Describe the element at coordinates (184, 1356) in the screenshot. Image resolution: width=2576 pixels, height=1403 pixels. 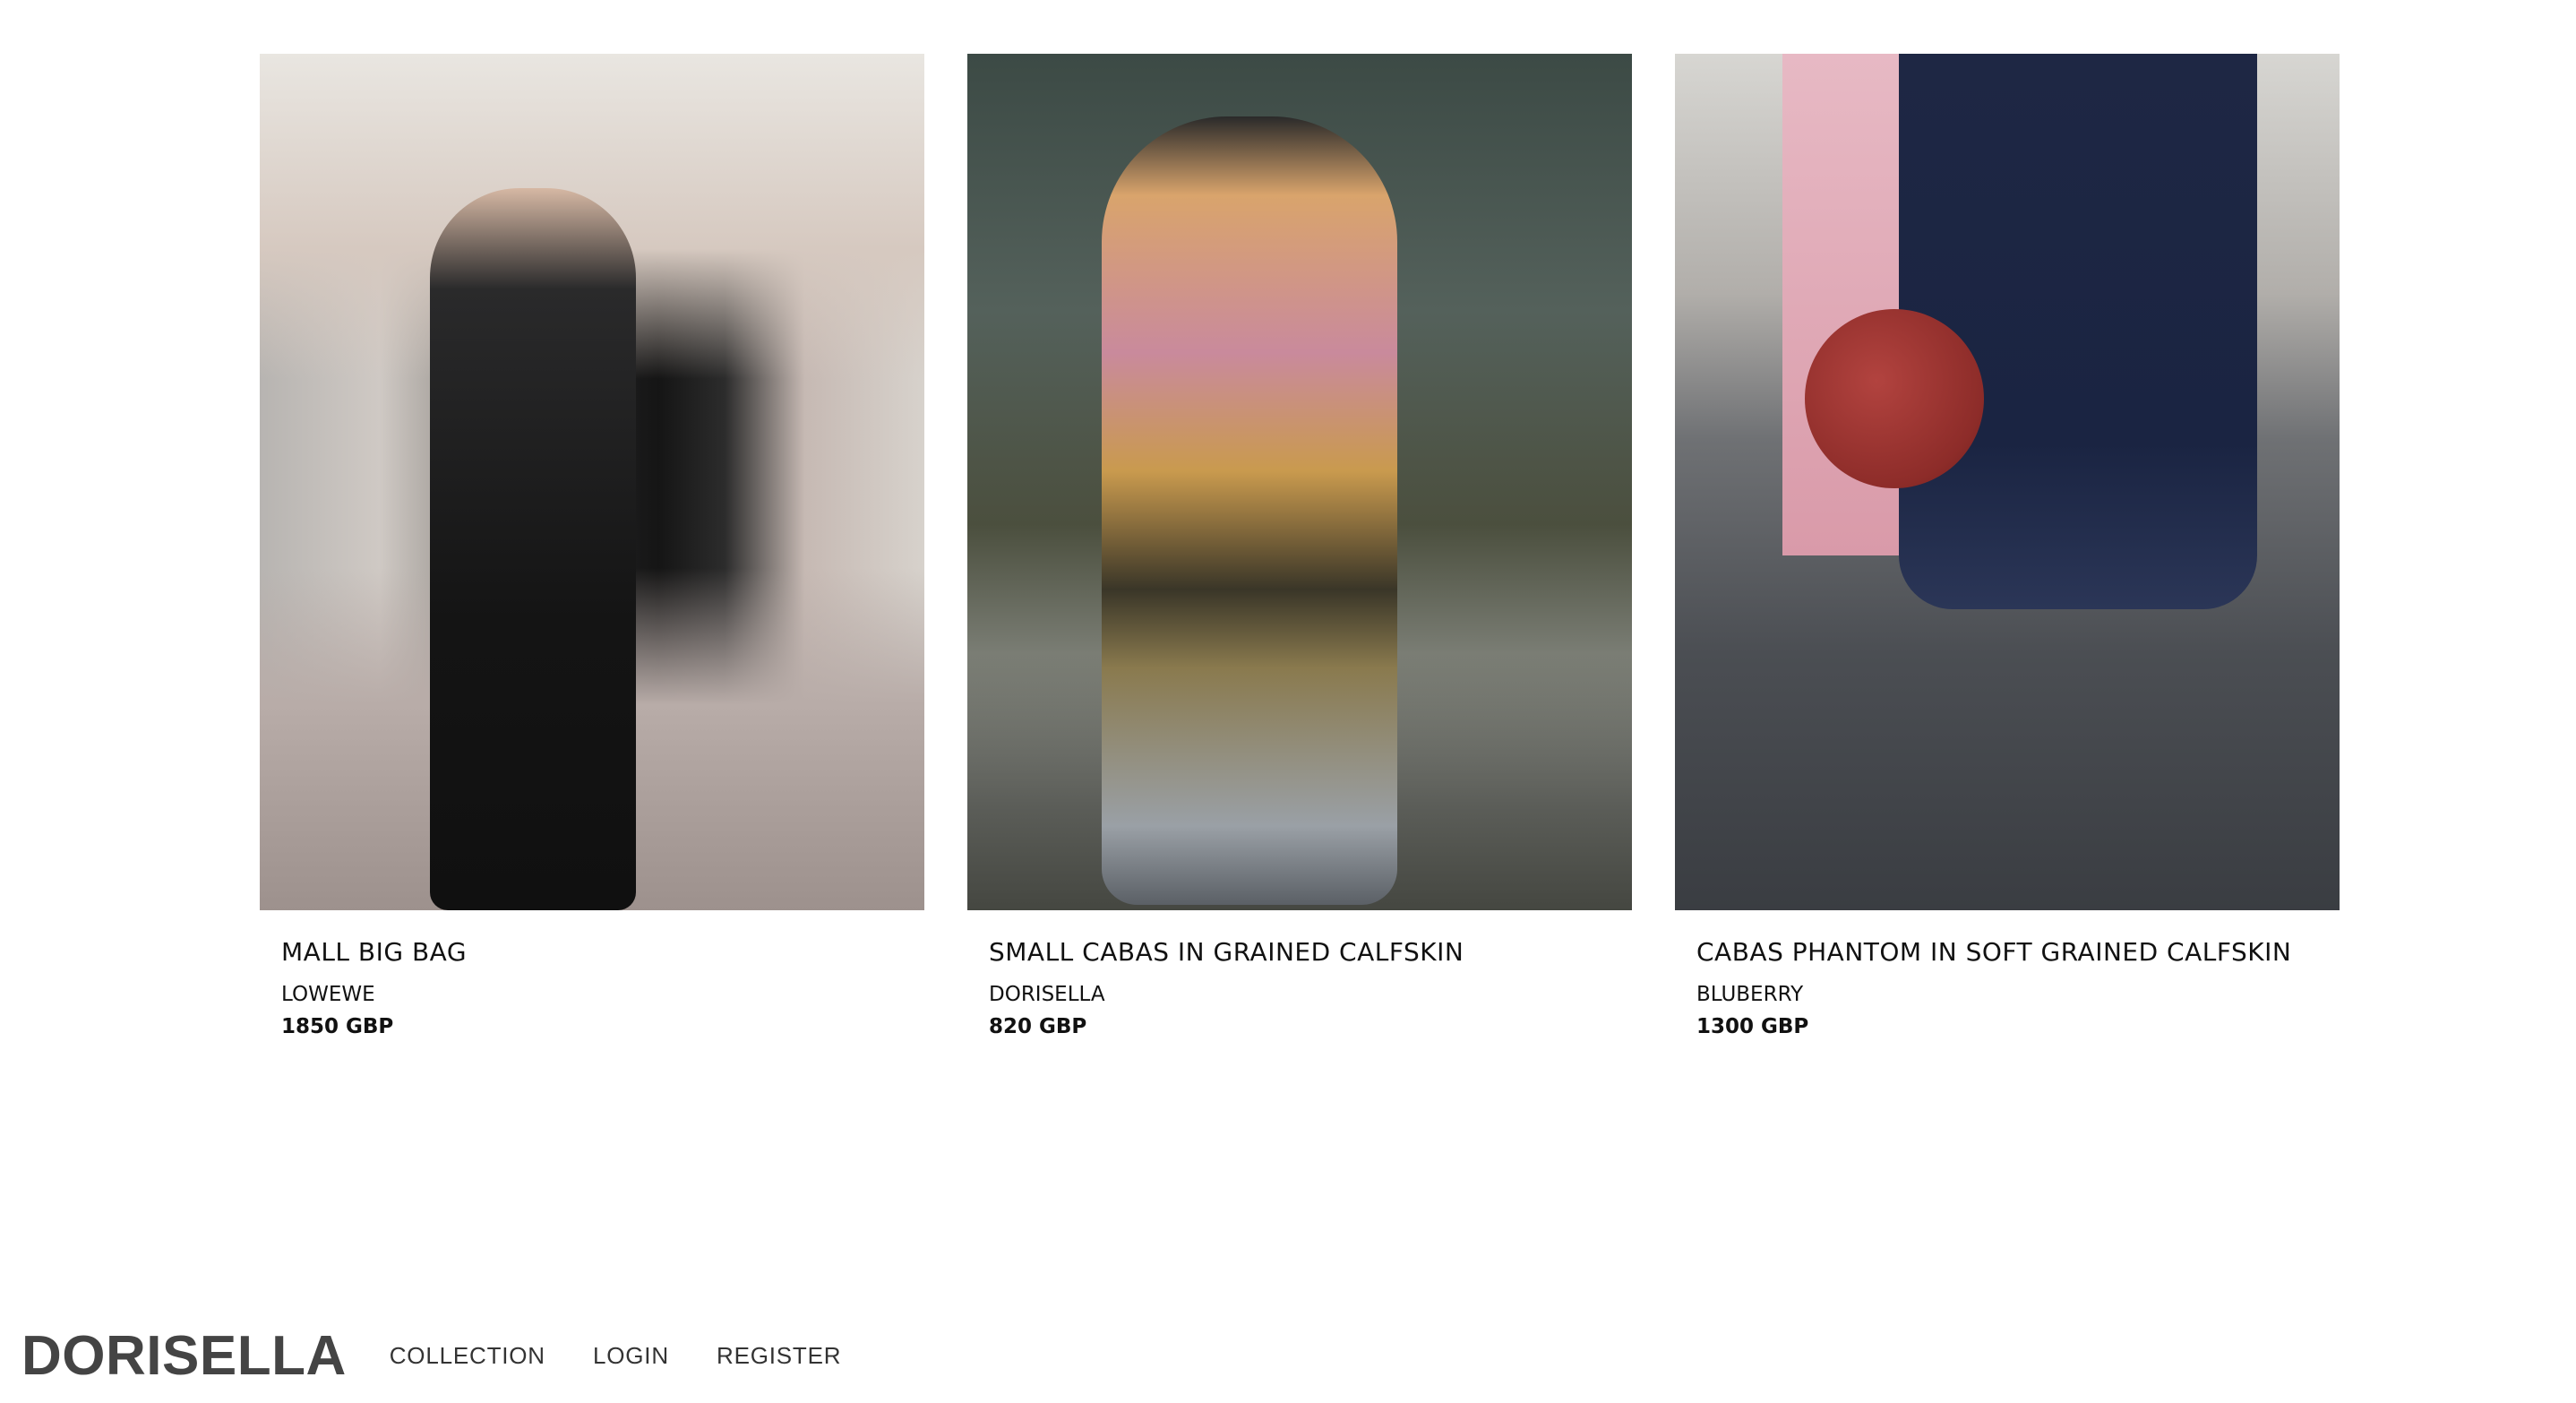
I see `site-logo: DORISELLA` at that location.